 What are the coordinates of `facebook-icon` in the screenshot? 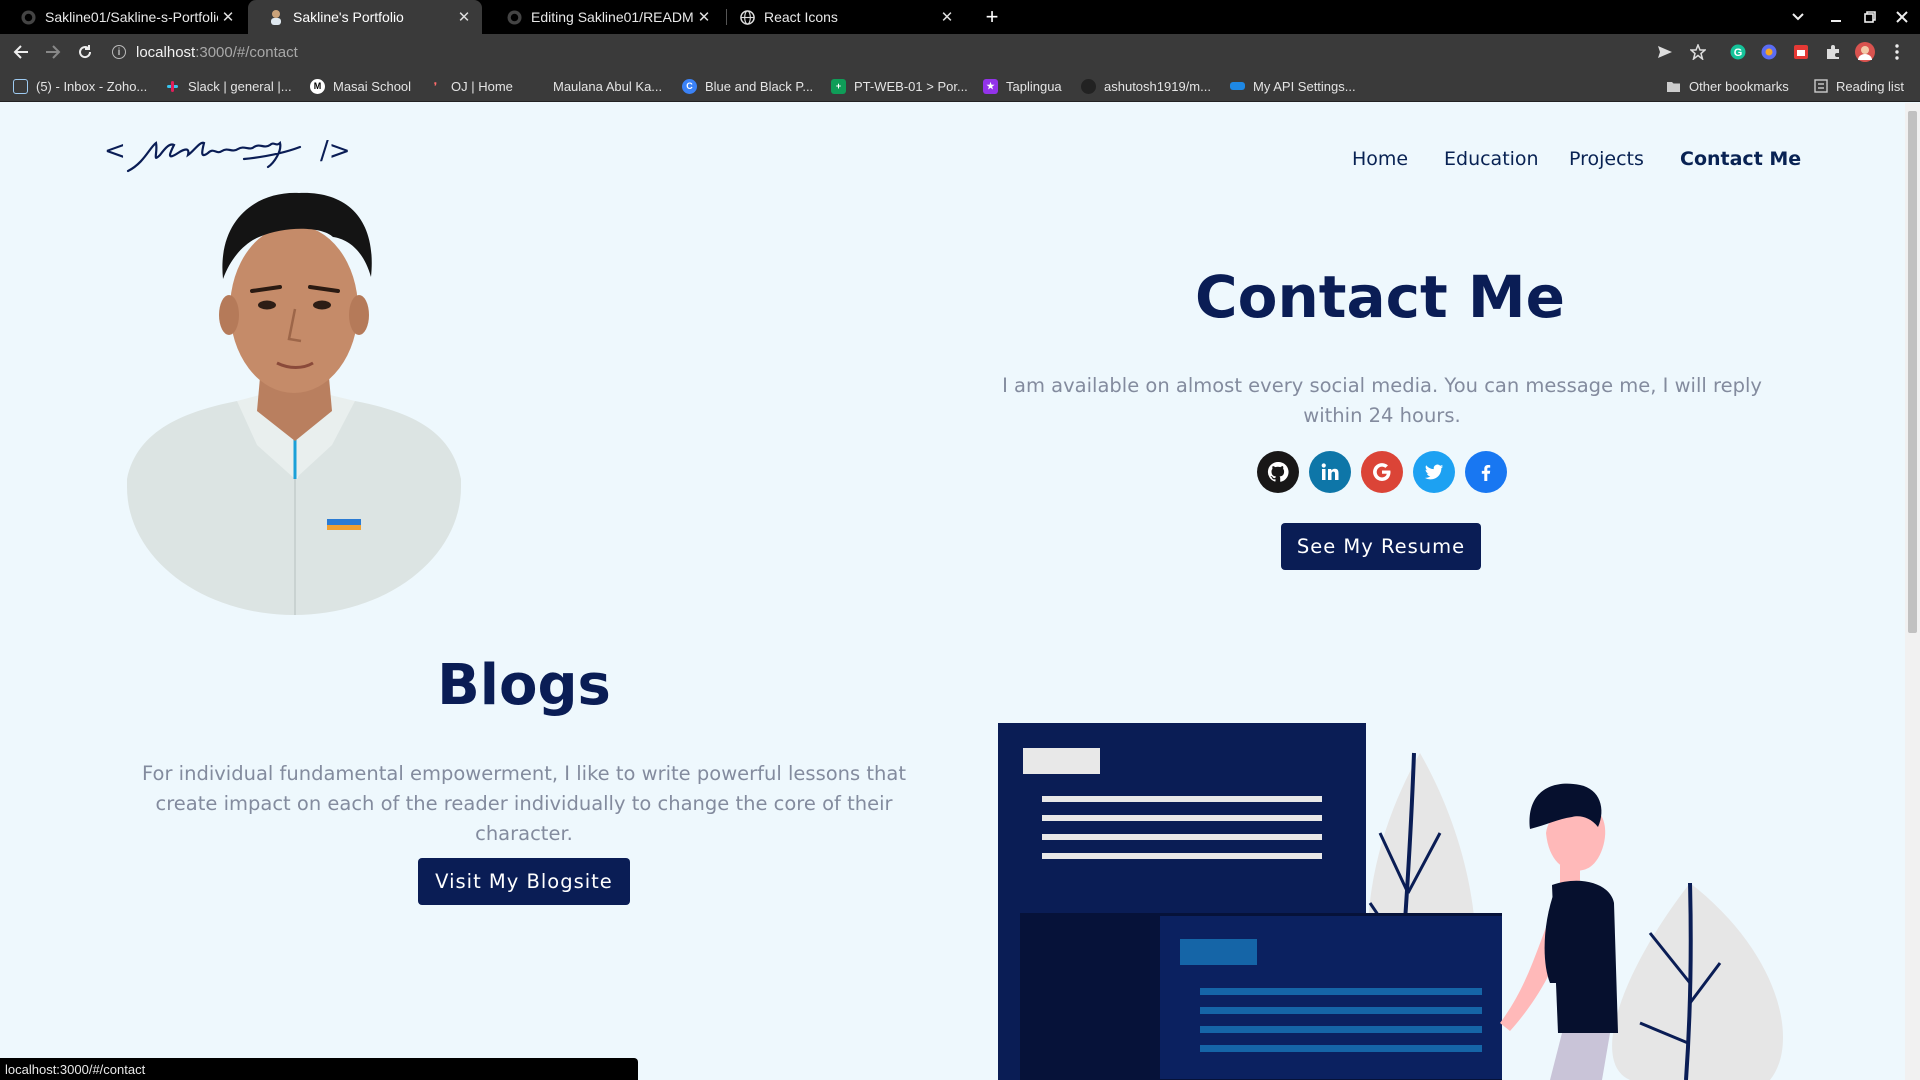 It's located at (1486, 472).